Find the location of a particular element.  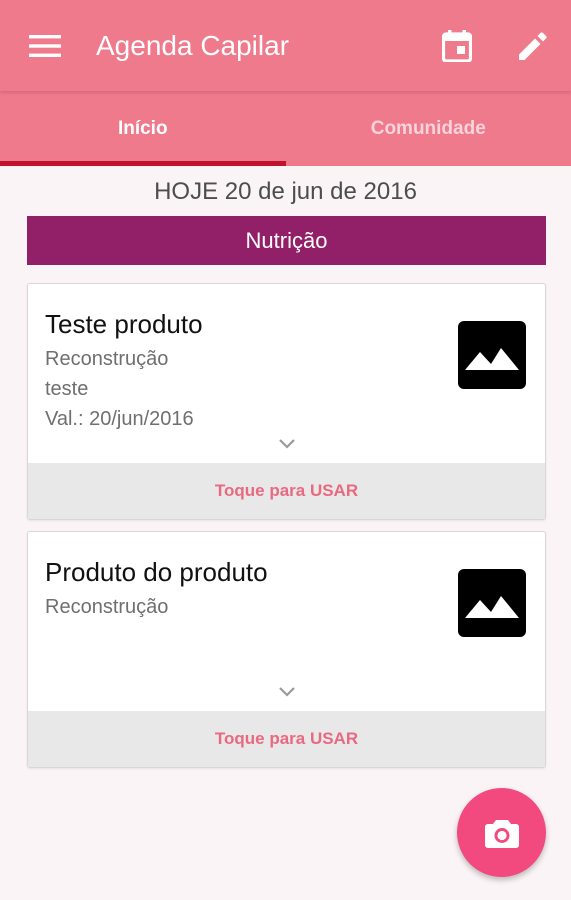

menu-button is located at coordinates (45, 46).